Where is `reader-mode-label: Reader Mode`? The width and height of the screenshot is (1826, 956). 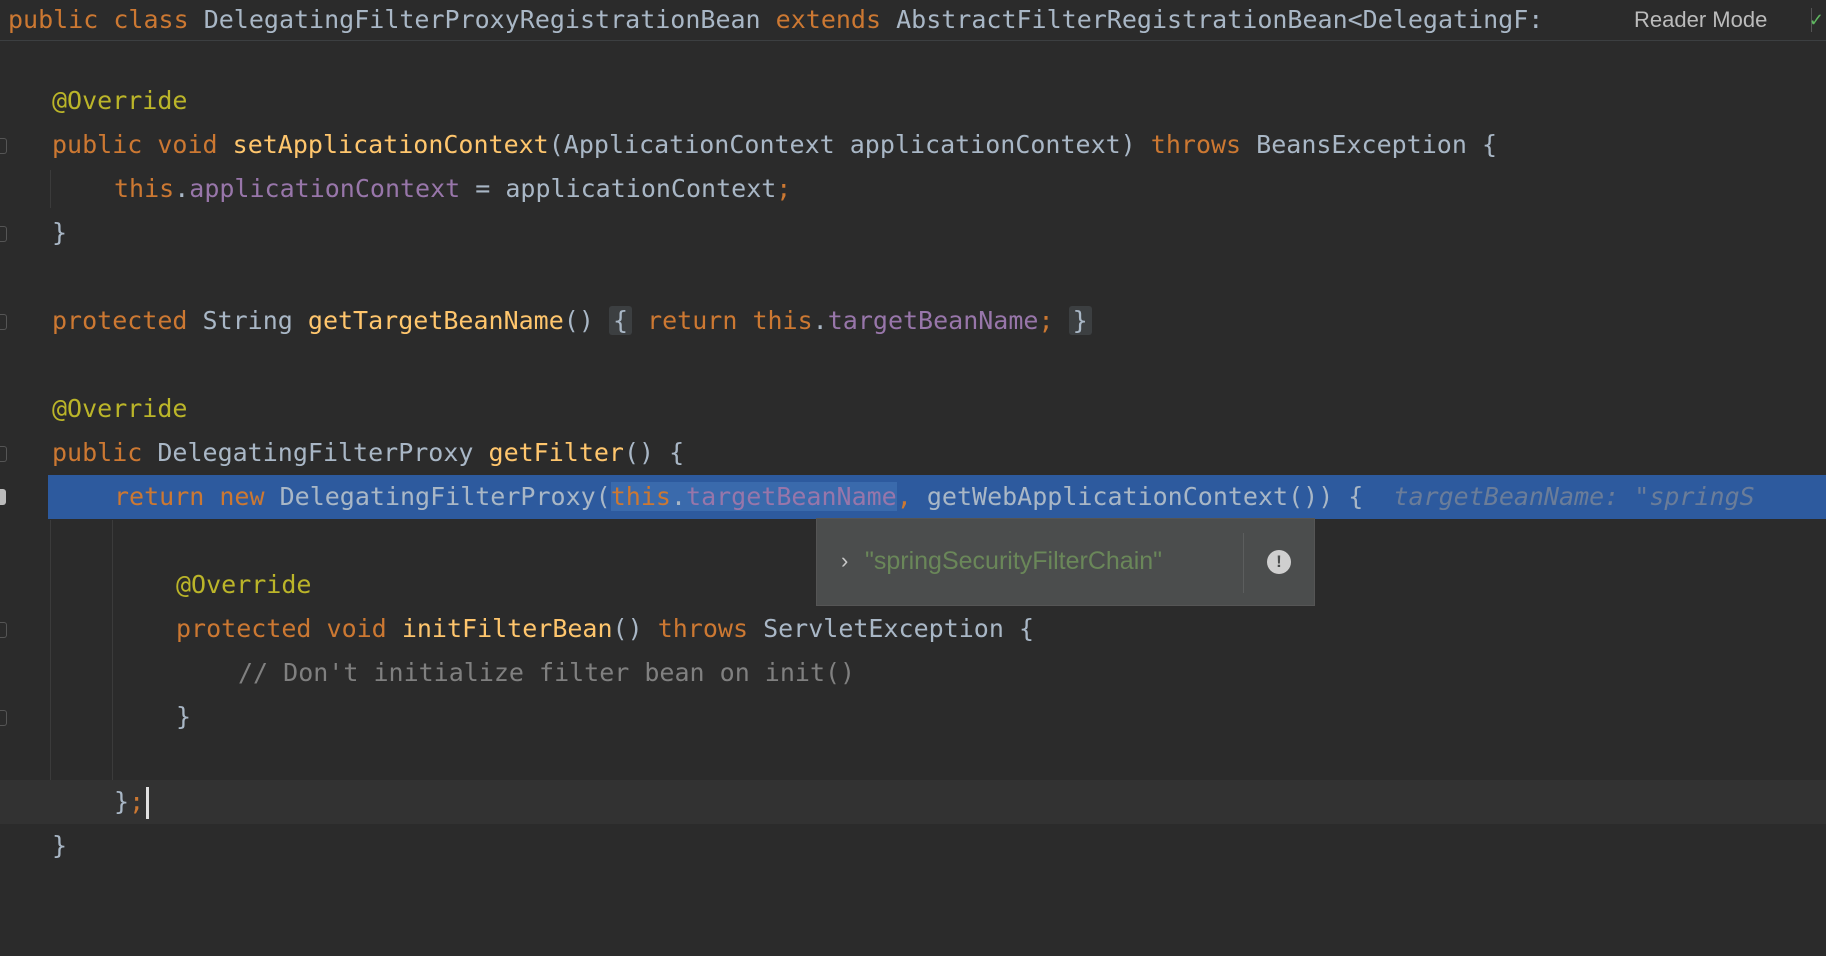 reader-mode-label: Reader Mode is located at coordinates (1701, 19).